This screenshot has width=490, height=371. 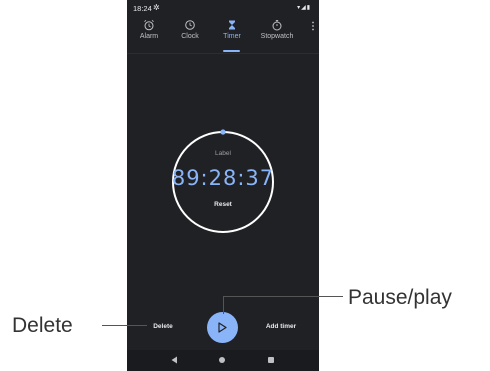 I want to click on pause-play-button, so click(x=222, y=327).